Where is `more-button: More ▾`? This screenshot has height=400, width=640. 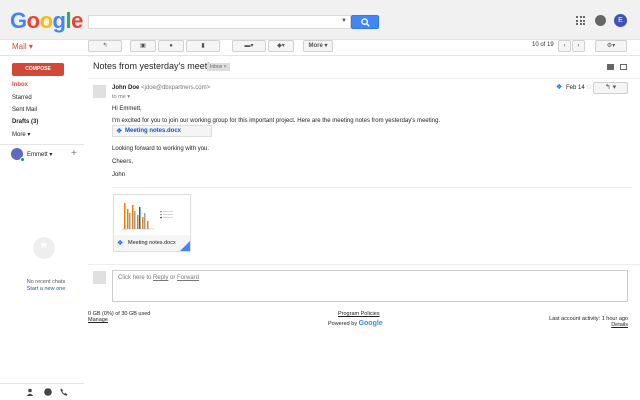 more-button: More ▾ is located at coordinates (318, 46).